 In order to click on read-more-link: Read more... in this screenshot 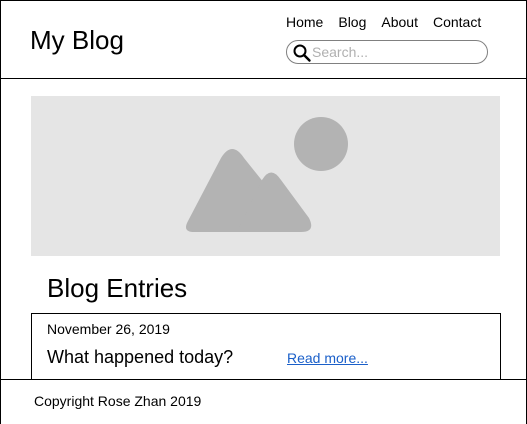, I will do `click(327, 358)`.